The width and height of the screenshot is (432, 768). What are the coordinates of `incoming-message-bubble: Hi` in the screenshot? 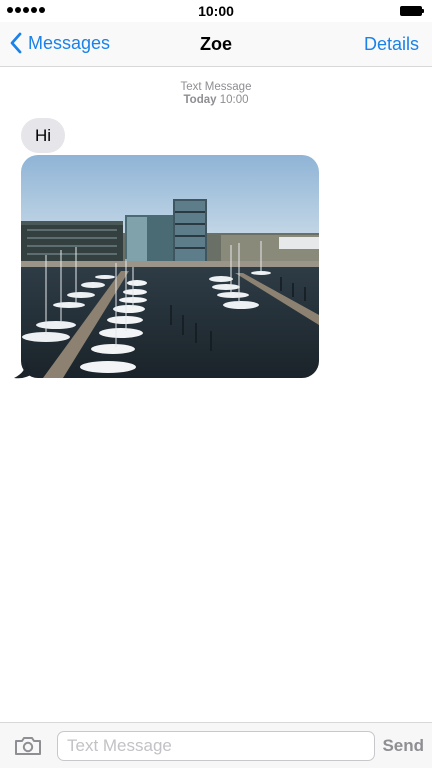 It's located at (43, 135).